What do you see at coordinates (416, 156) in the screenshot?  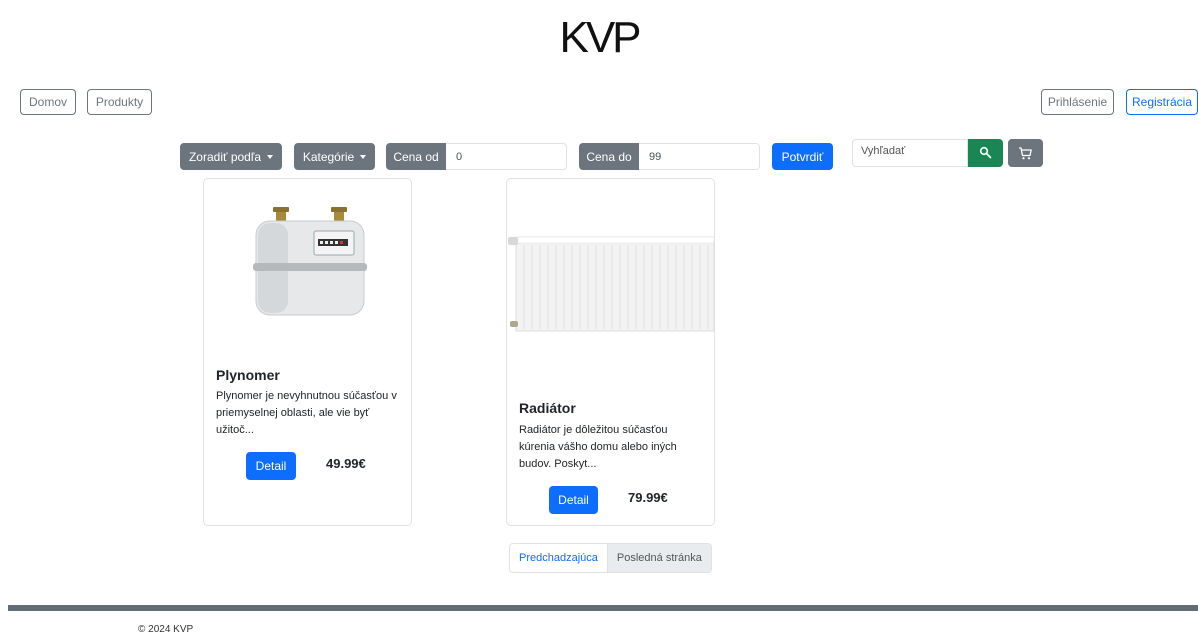 I see `price-from-label: Cena od` at bounding box center [416, 156].